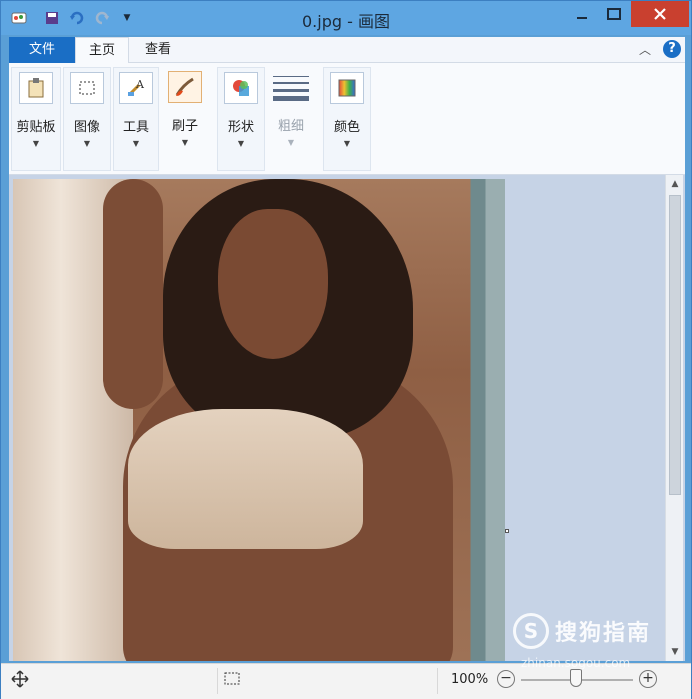 Image resolution: width=692 pixels, height=699 pixels. I want to click on resize-handle-right, so click(507, 531).